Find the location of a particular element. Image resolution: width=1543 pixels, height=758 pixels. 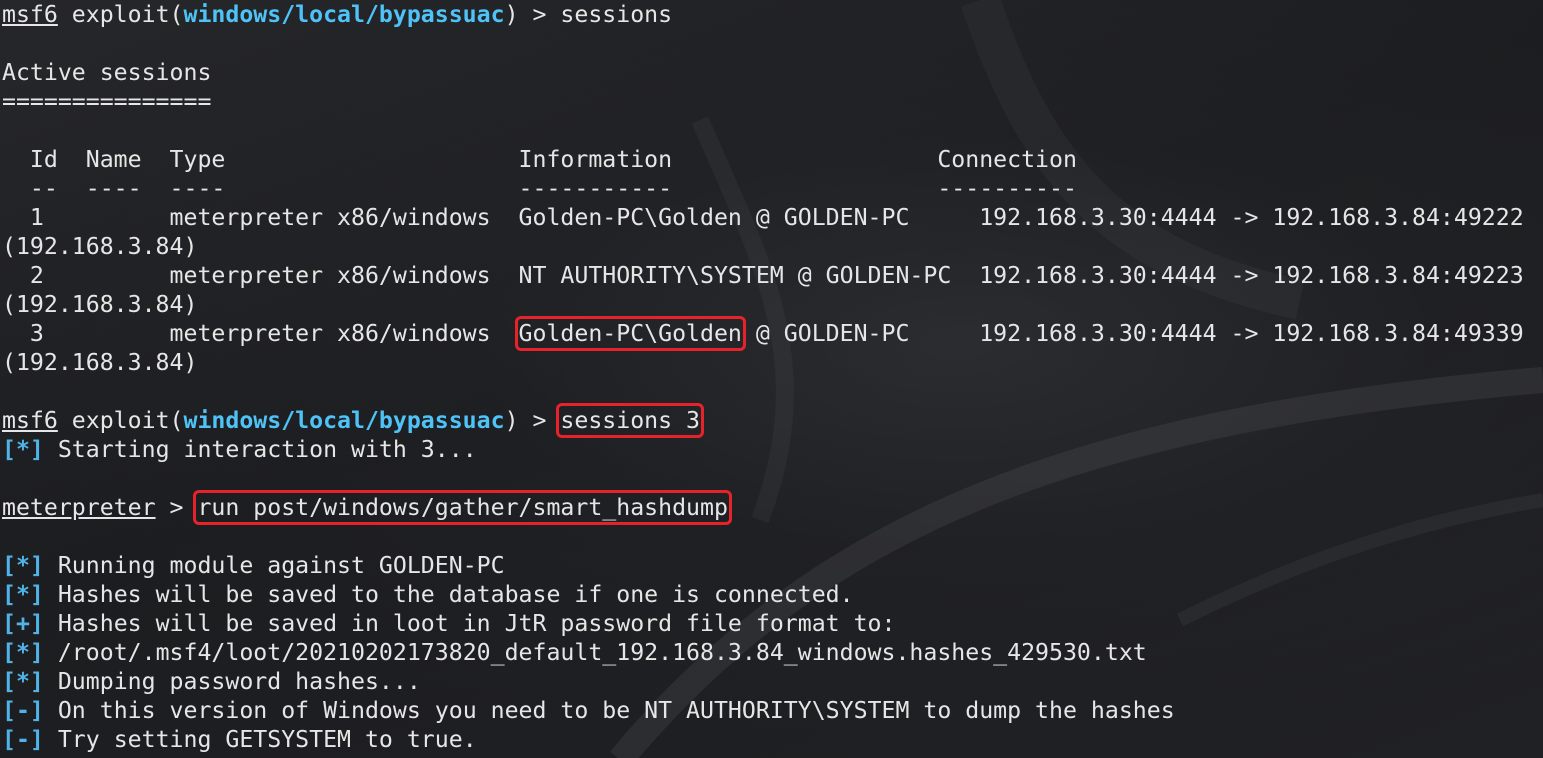

status-line: [*] Running module against GOLDEN-PC is located at coordinates (763, 565).